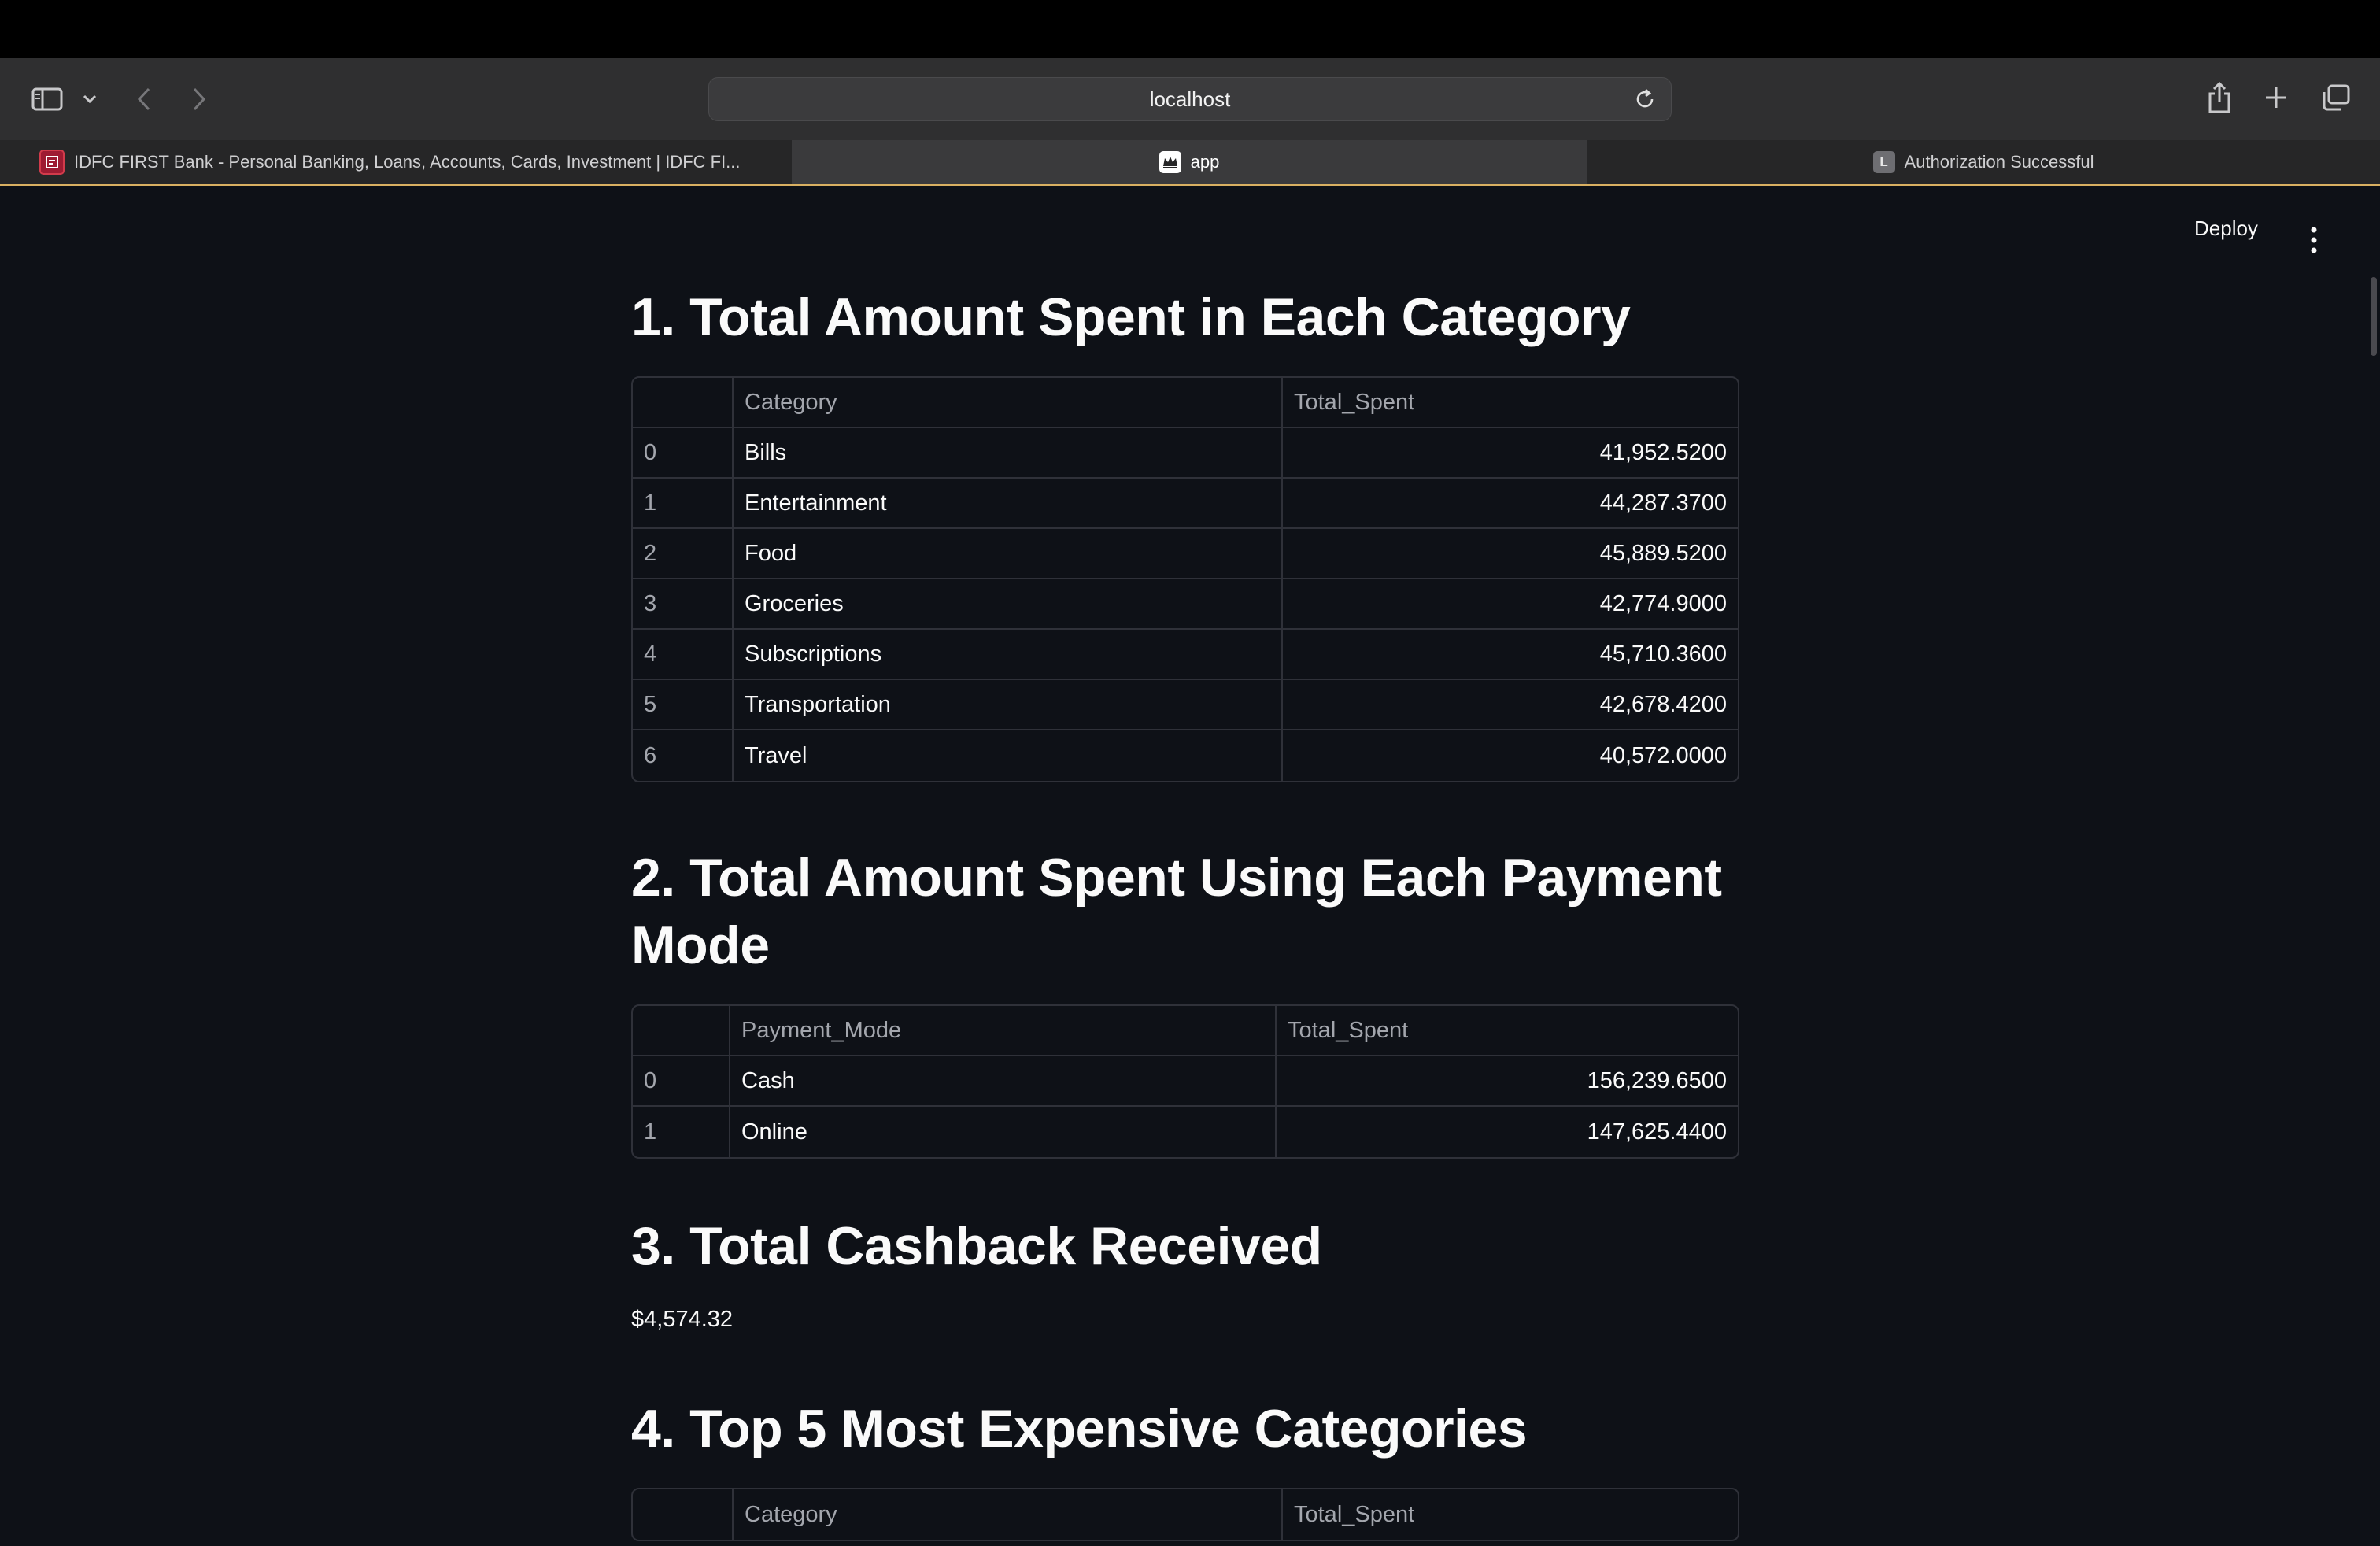  I want to click on payment-mode-cell: Cash, so click(1003, 1081).